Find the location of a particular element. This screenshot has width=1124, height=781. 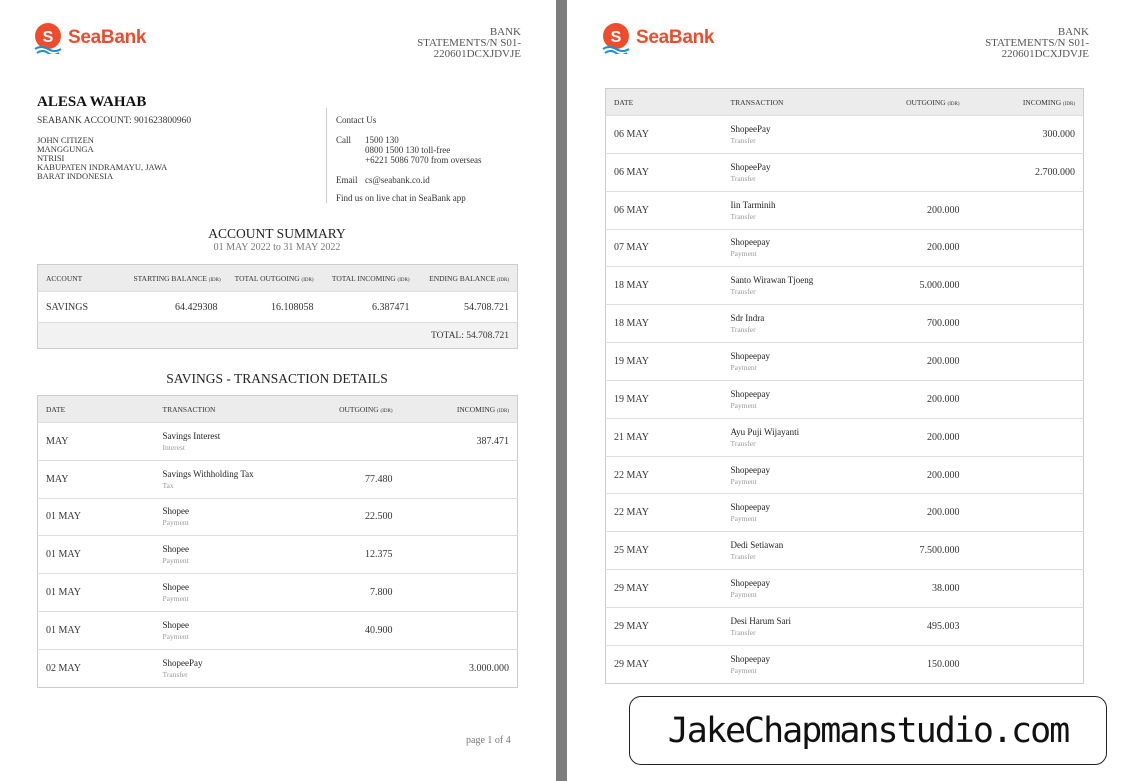

seabank-logo: S SeaBank is located at coordinates (89, 38).